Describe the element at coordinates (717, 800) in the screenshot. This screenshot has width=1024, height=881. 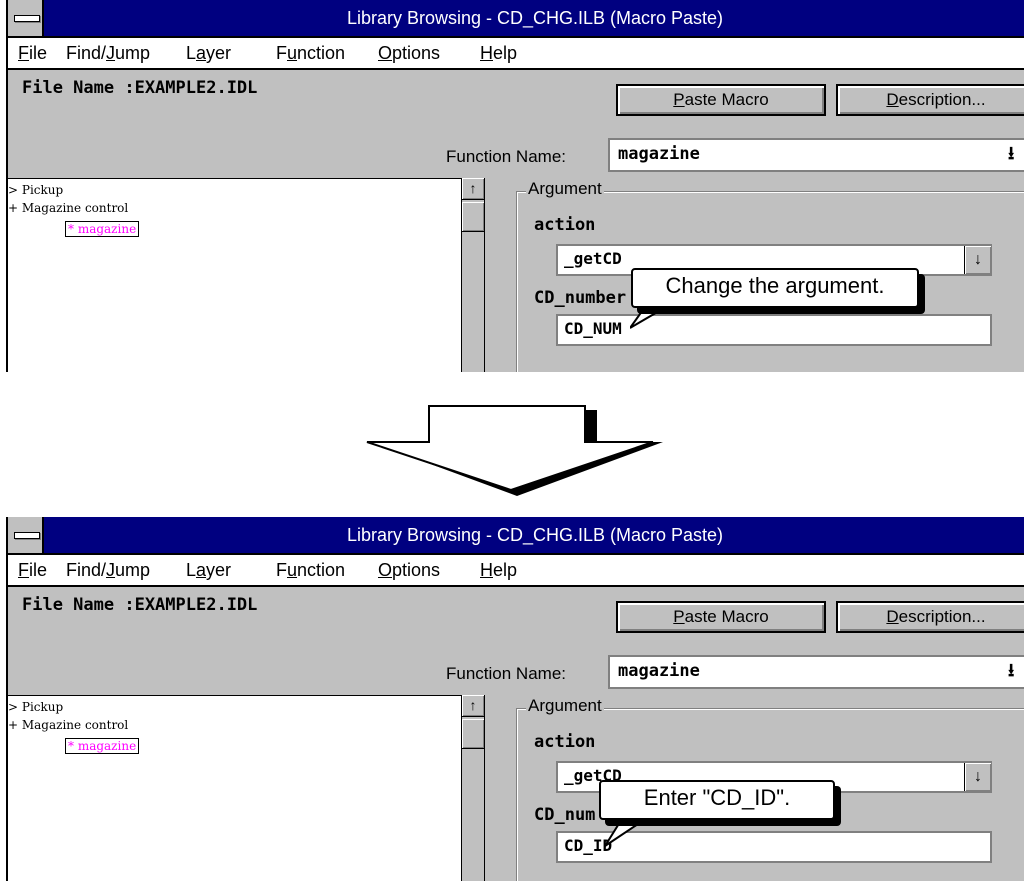
I see `callout-enter-cd-id: Enter "CD_ID".` at that location.